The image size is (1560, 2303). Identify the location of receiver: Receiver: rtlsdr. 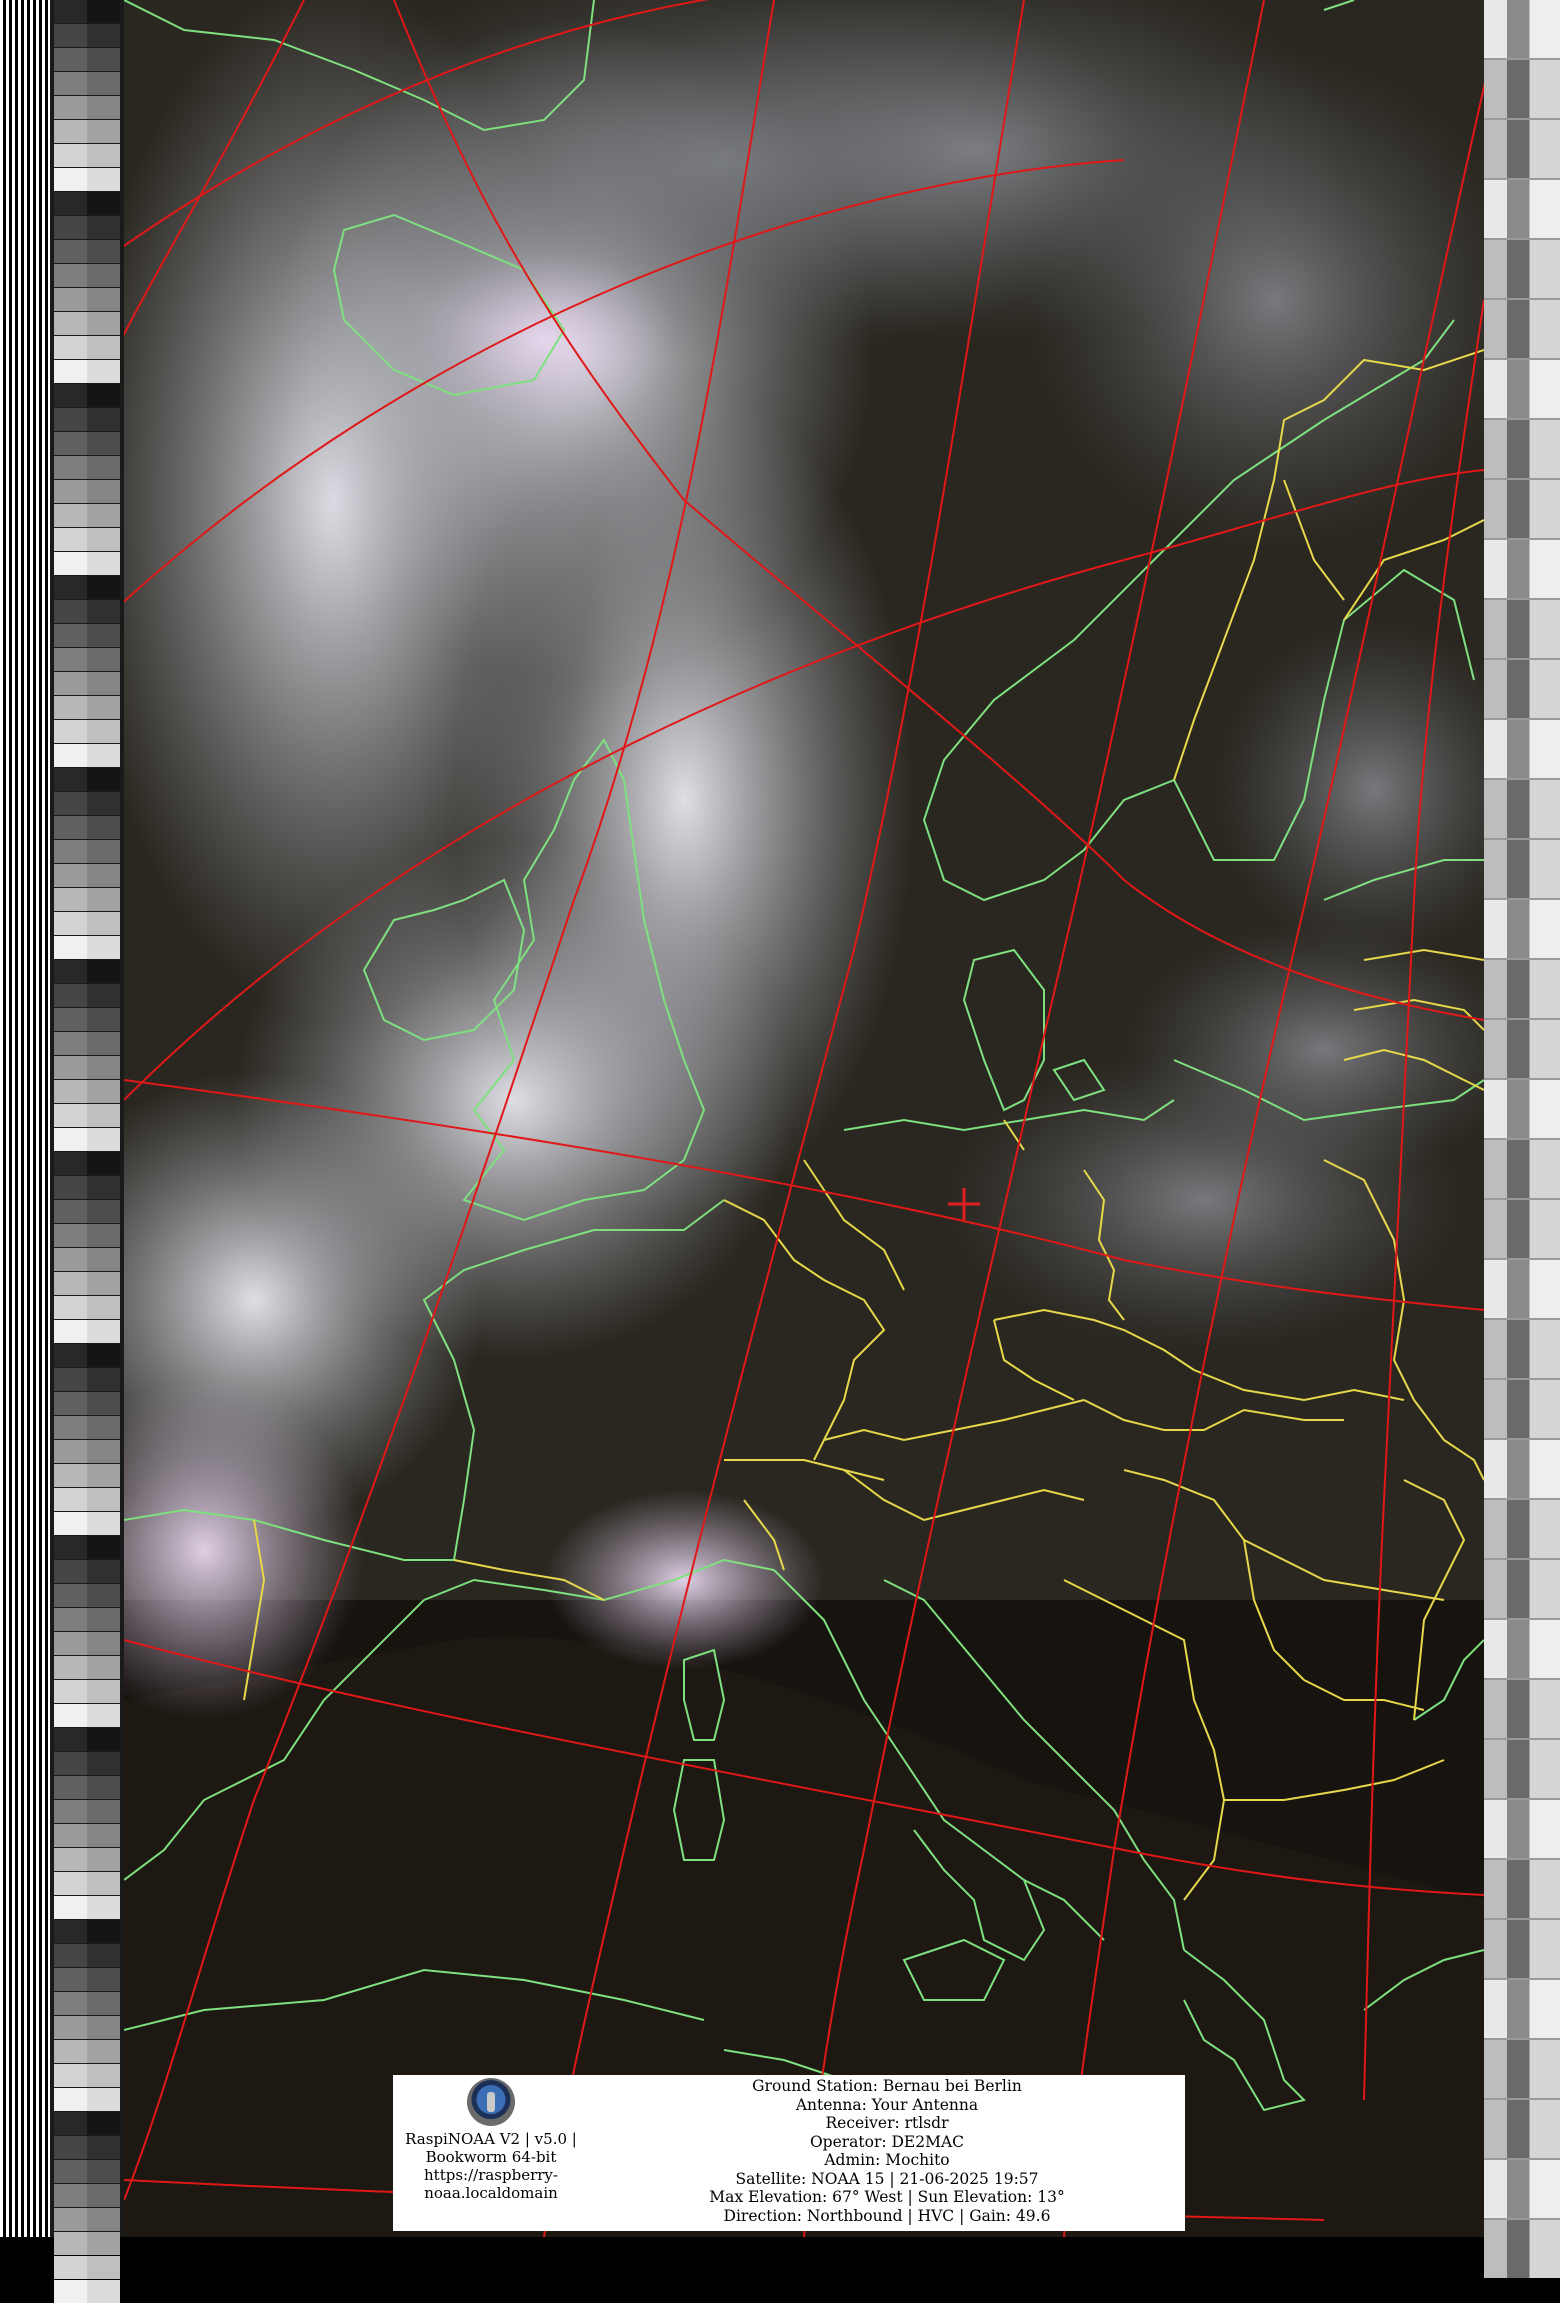
(887, 2123).